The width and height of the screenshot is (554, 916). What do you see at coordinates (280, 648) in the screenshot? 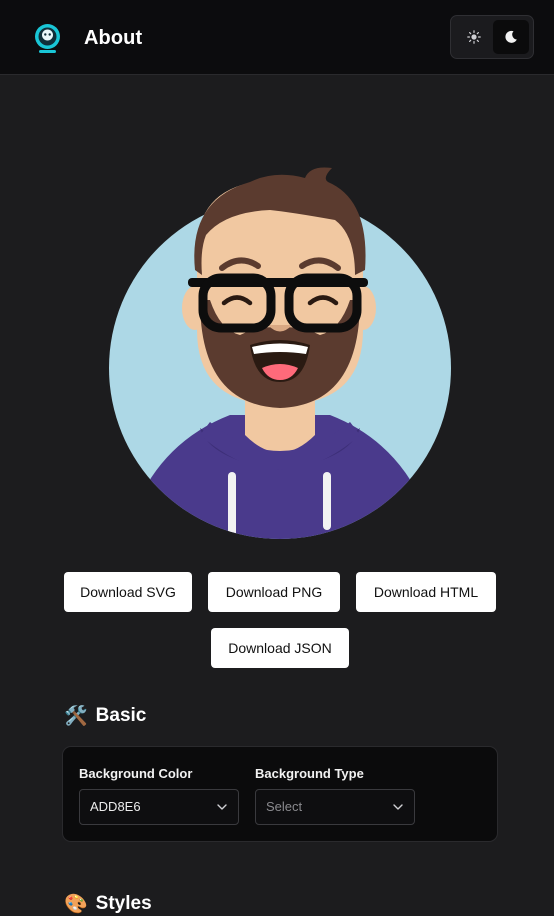
I see `download-json-button: Download JSON` at bounding box center [280, 648].